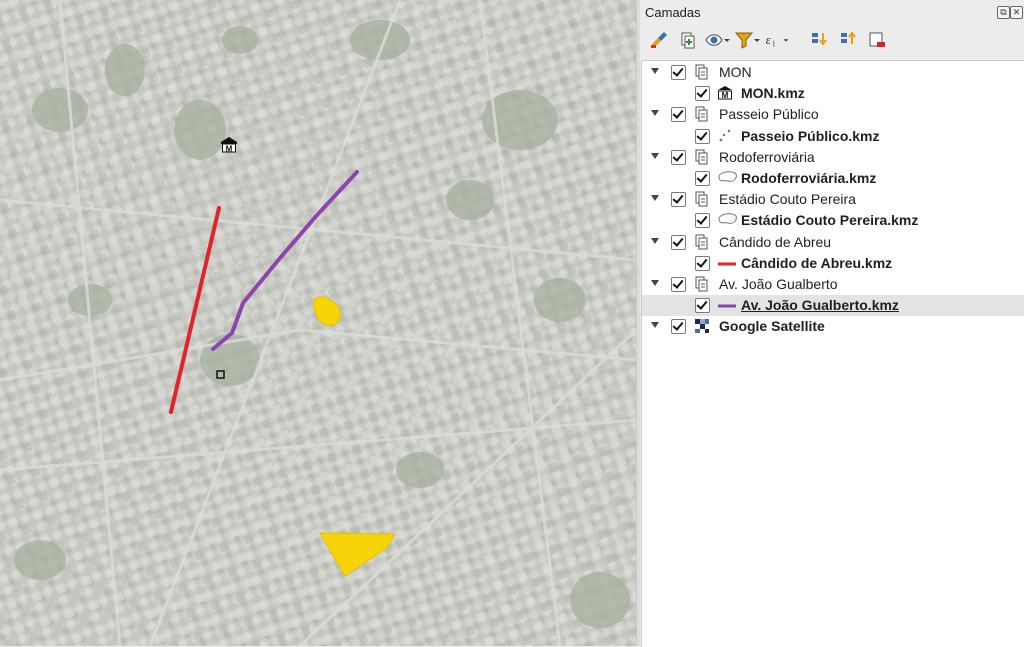 Image resolution: width=1024 pixels, height=647 pixels. I want to click on remove-layer-icon, so click(877, 40).